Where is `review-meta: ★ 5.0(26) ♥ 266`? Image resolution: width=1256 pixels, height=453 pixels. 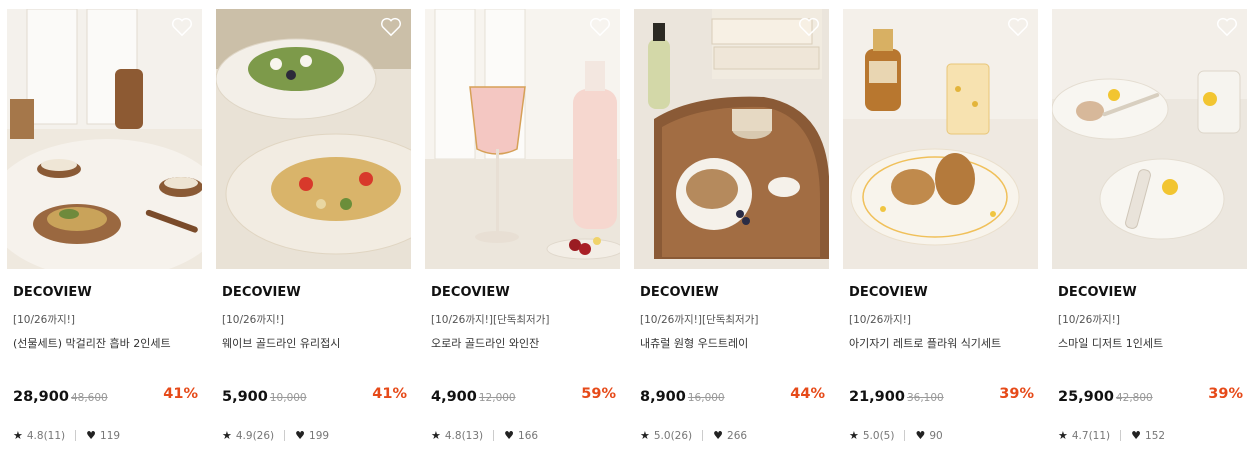
review-meta: ★ 5.0(26) ♥ 266 is located at coordinates (693, 435).